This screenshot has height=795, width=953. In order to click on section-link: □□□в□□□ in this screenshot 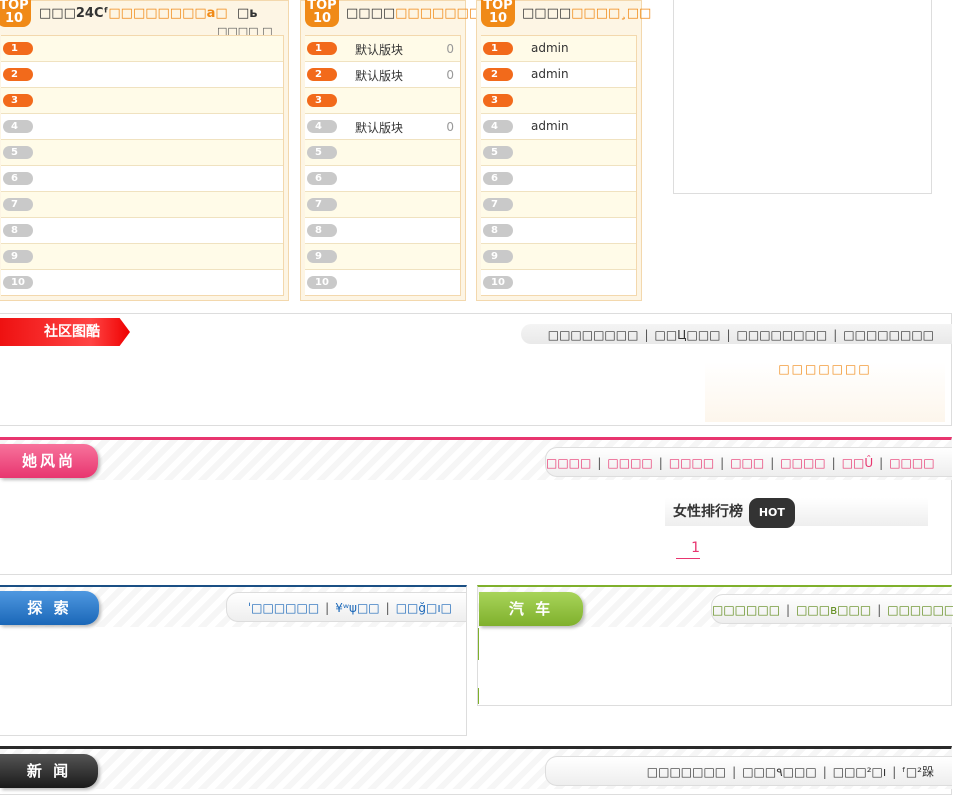, I will do `click(833, 610)`.